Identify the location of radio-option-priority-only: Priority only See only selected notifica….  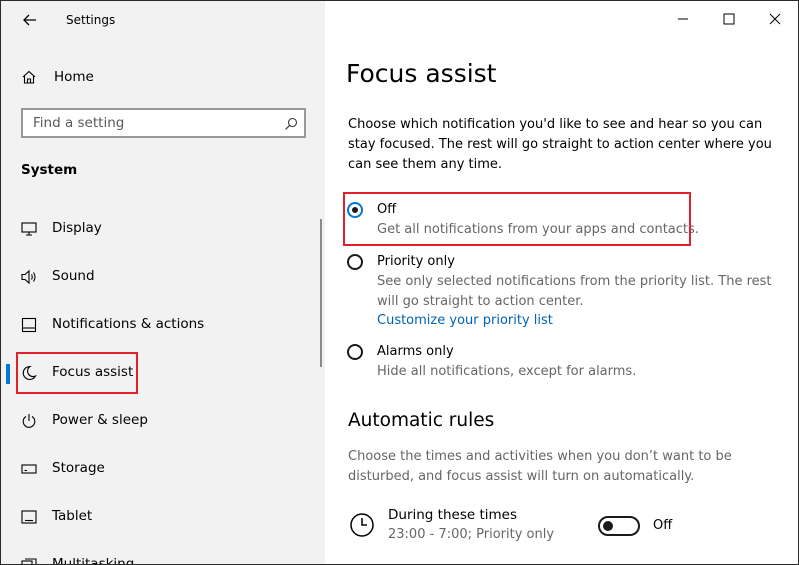
(559, 291).